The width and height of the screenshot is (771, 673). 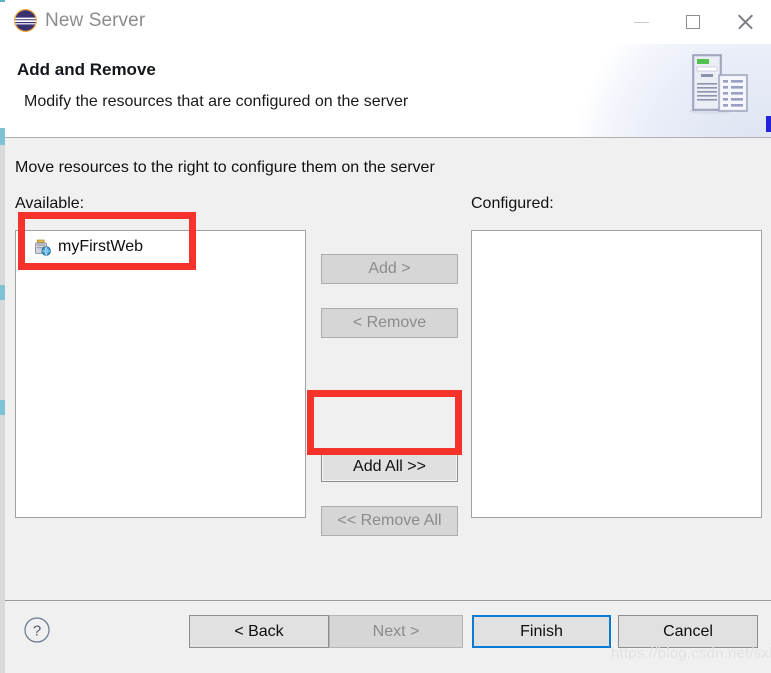 I want to click on minimize-icon, so click(x=641, y=22).